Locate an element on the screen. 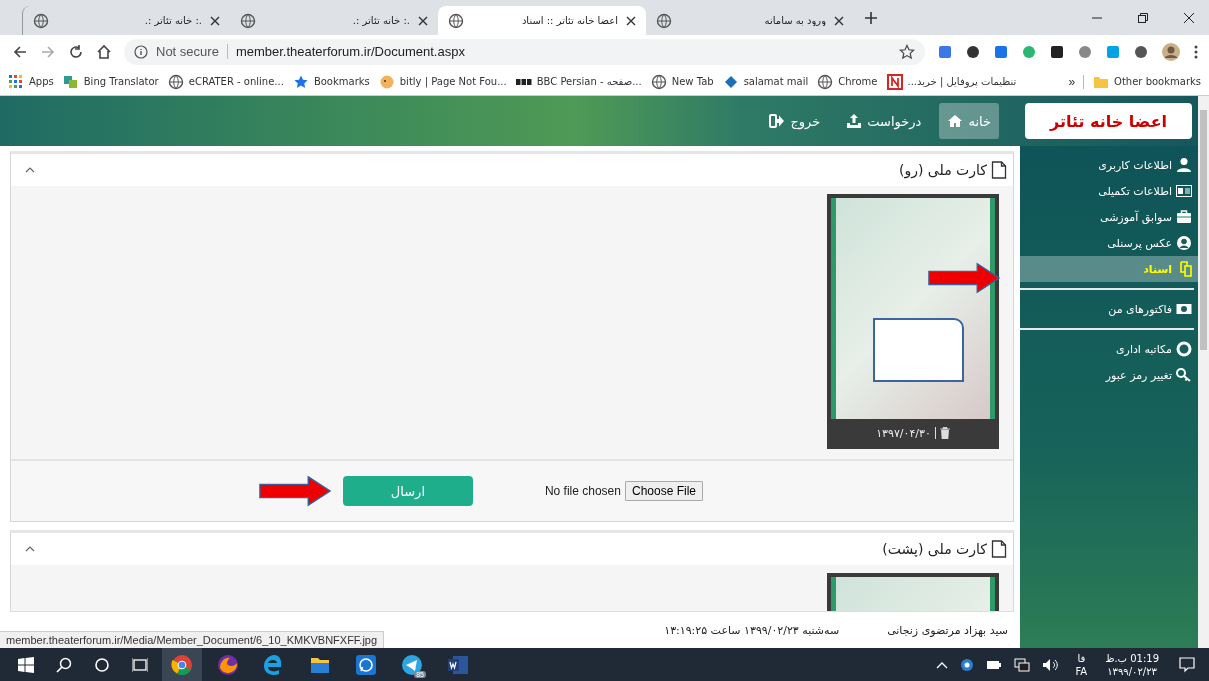  bookmark-folder: Other bookmarks is located at coordinates (1147, 81).